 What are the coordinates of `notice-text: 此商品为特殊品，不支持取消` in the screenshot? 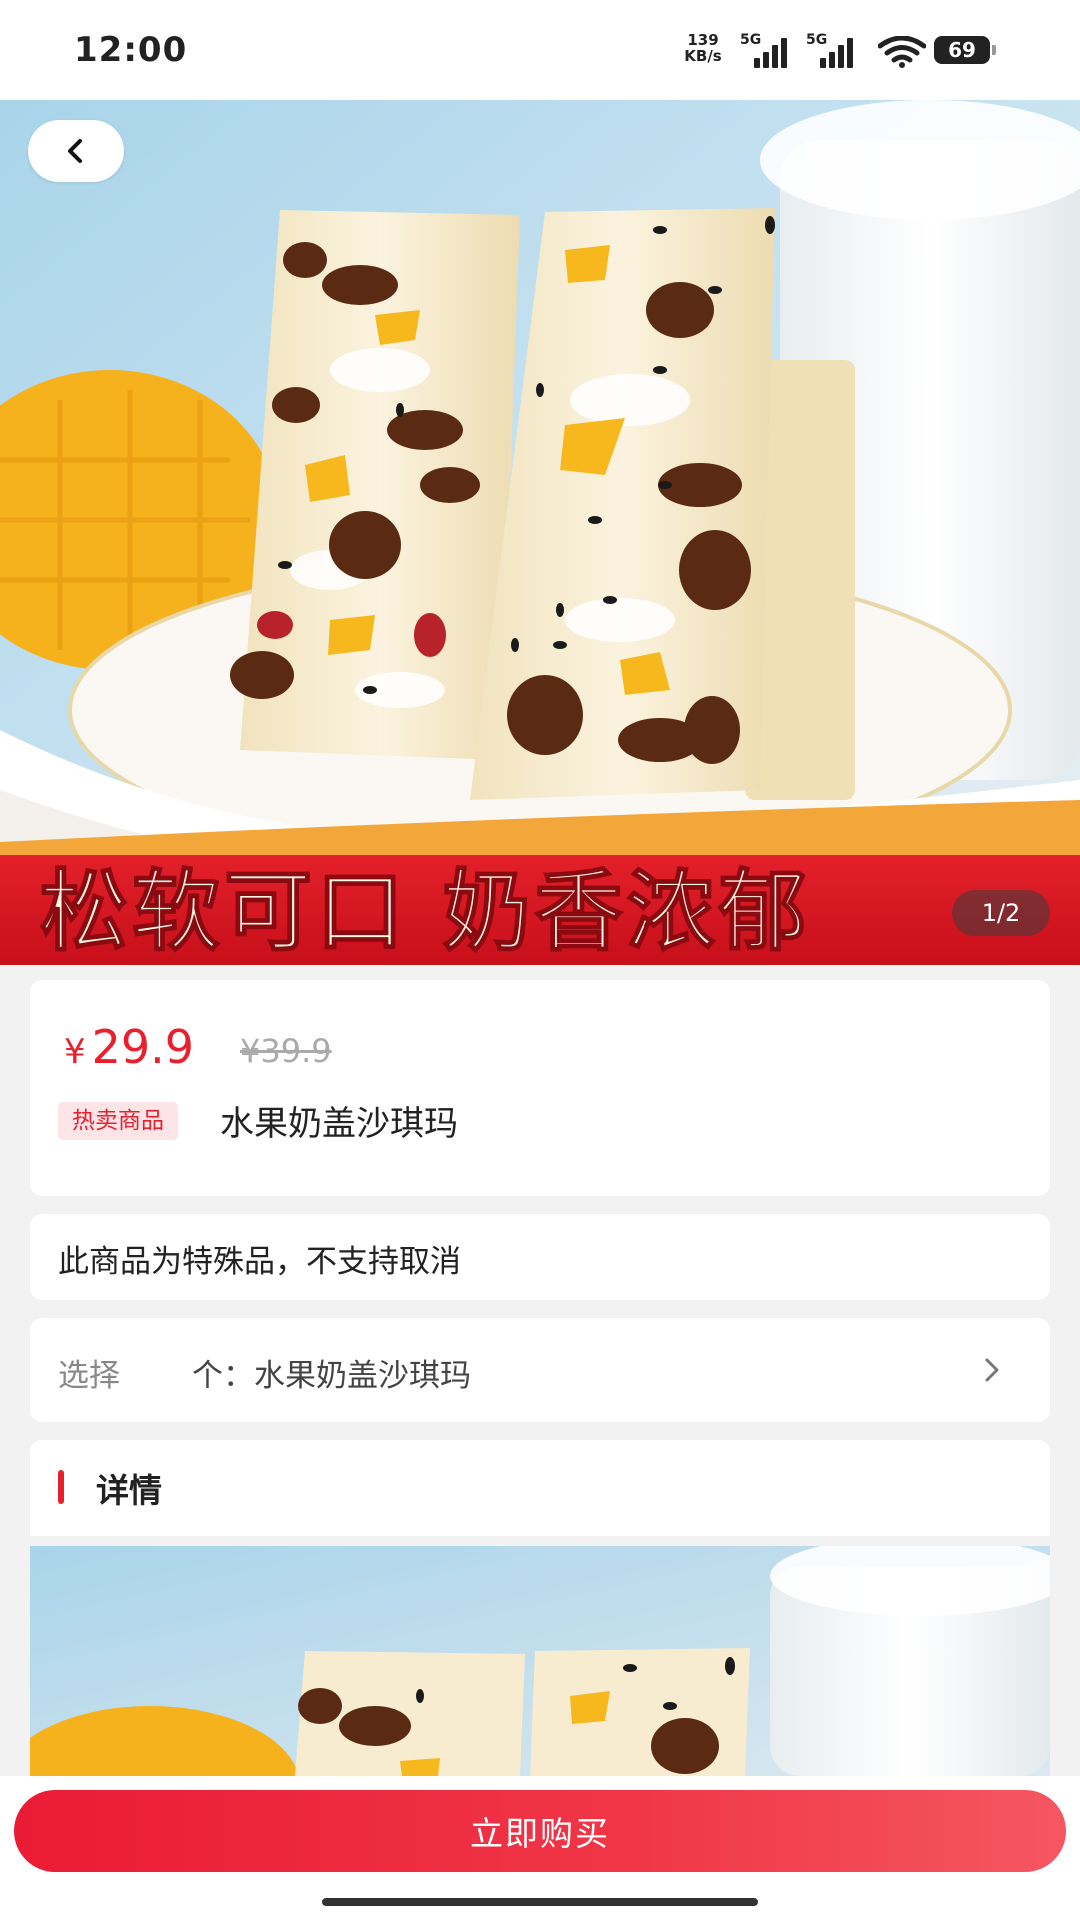 It's located at (259, 1262).